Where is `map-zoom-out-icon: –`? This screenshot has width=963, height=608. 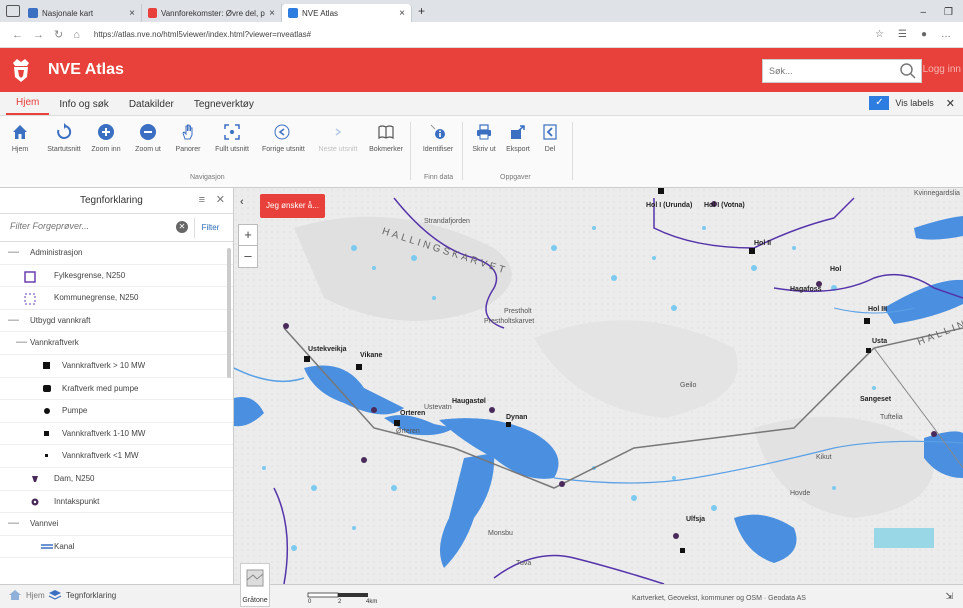 map-zoom-out-icon: – is located at coordinates (248, 256).